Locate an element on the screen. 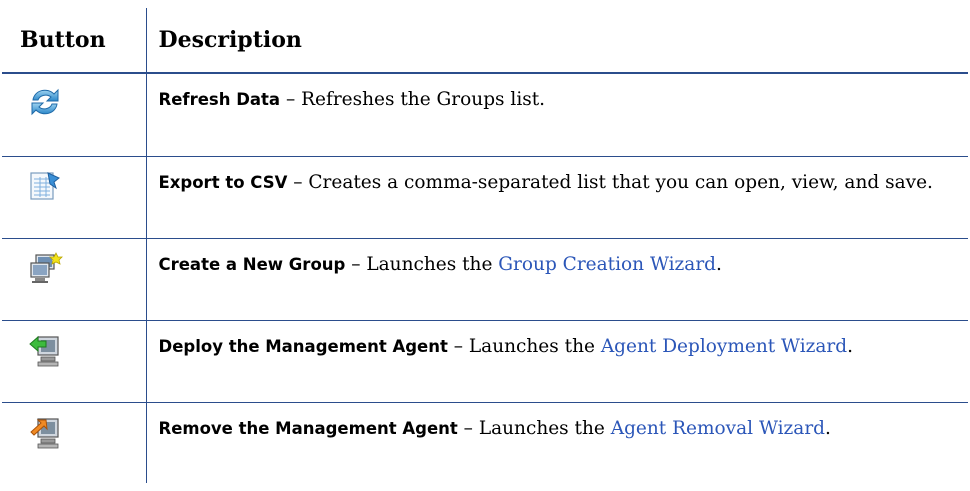 This screenshot has height=491, width=970. button-term: Remove the Management Agent is located at coordinates (308, 428).